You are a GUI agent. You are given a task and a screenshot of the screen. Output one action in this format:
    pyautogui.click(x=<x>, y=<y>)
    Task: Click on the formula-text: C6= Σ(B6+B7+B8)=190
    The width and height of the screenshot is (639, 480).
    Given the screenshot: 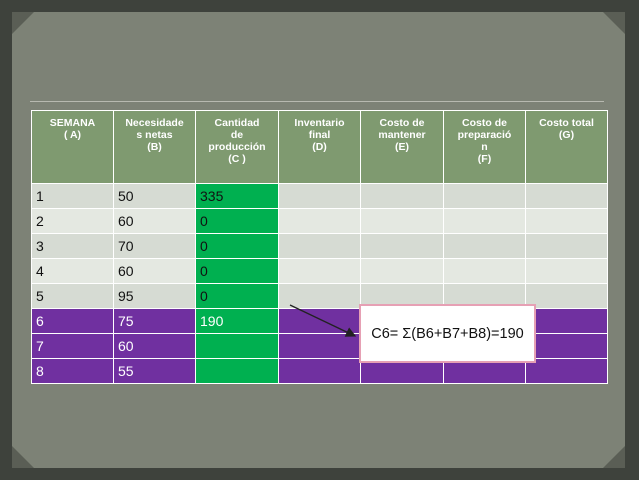 What is the action you would take?
    pyautogui.click(x=447, y=333)
    